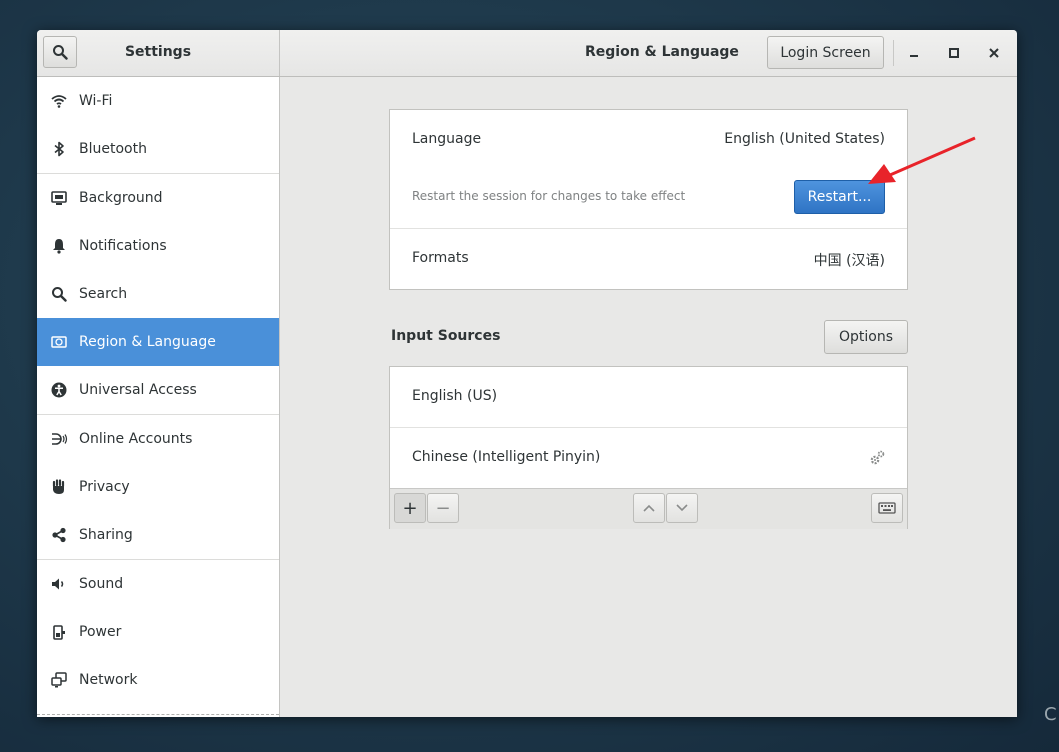  I want to click on desktop-edge-glyph: C, so click(1050, 714).